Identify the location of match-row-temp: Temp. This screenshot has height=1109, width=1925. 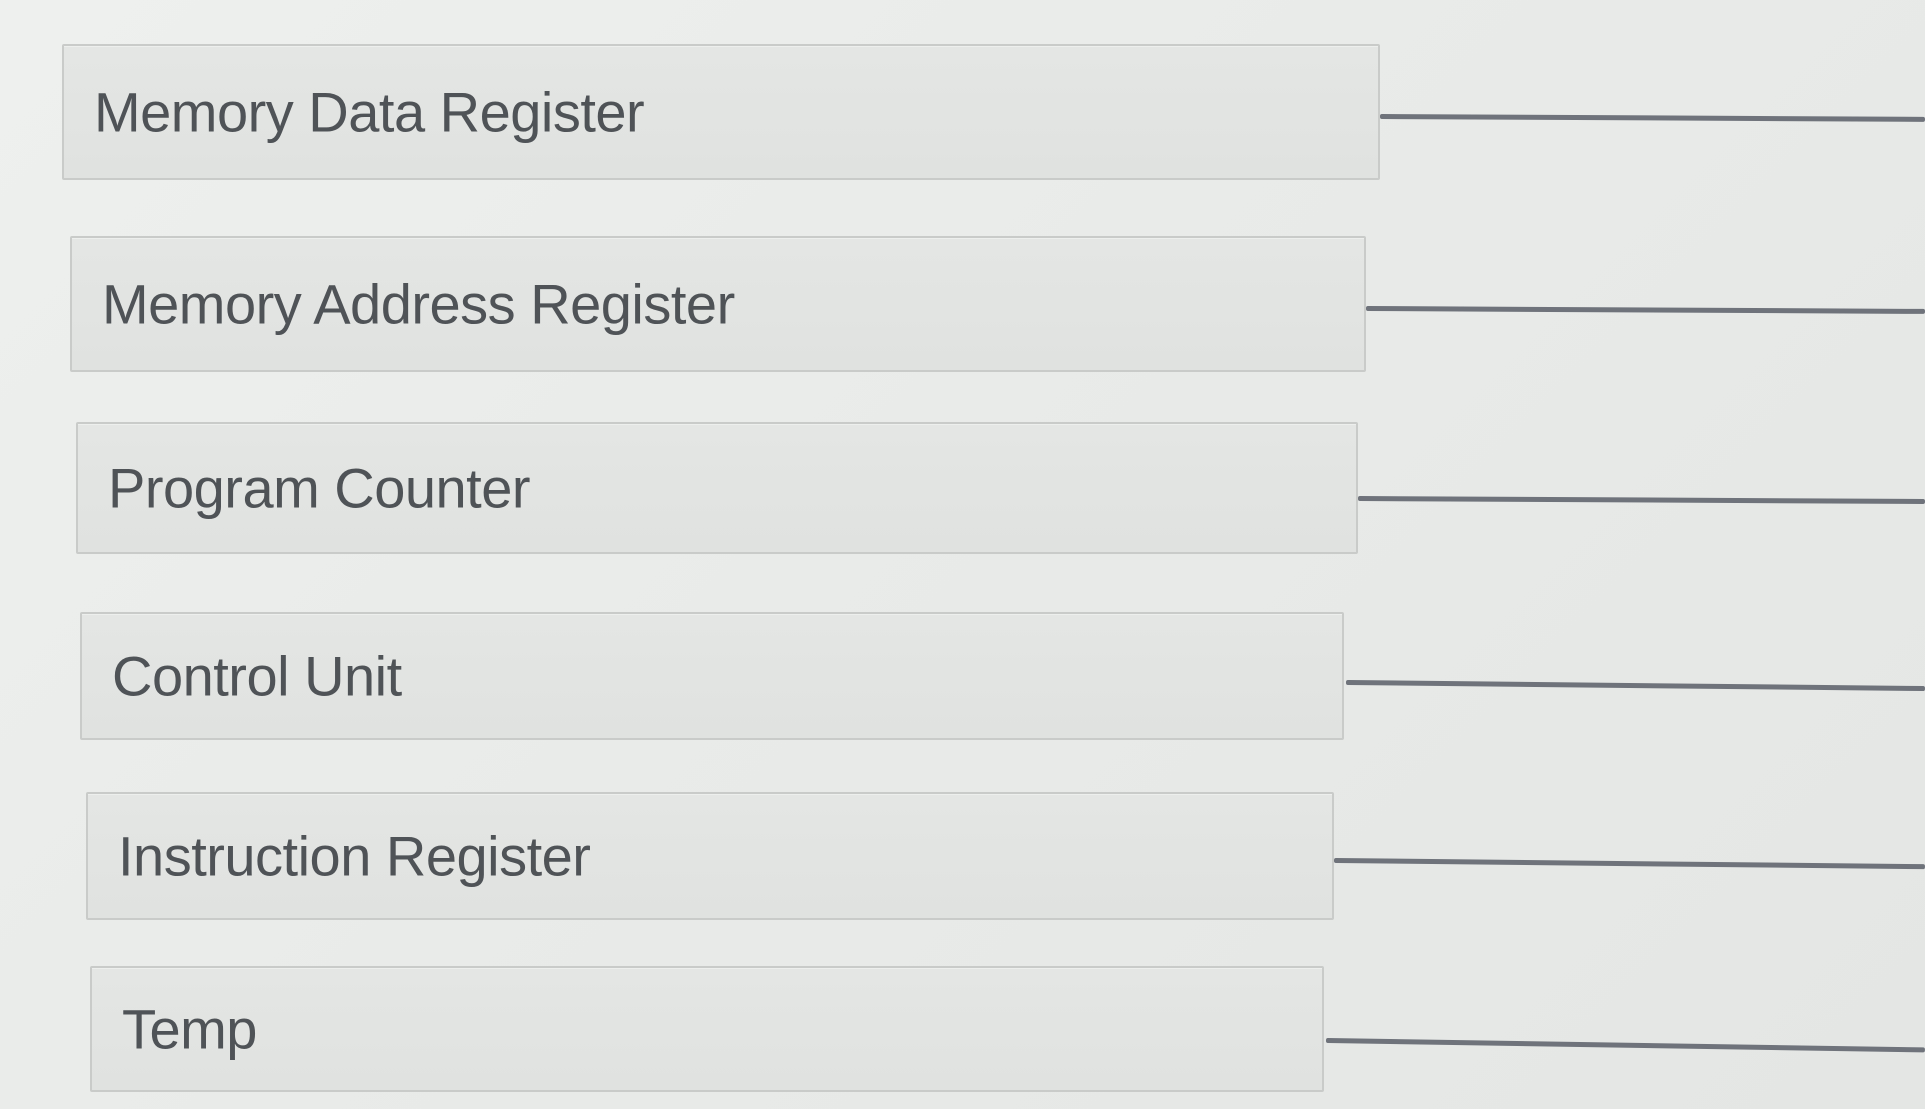
(962, 1036).